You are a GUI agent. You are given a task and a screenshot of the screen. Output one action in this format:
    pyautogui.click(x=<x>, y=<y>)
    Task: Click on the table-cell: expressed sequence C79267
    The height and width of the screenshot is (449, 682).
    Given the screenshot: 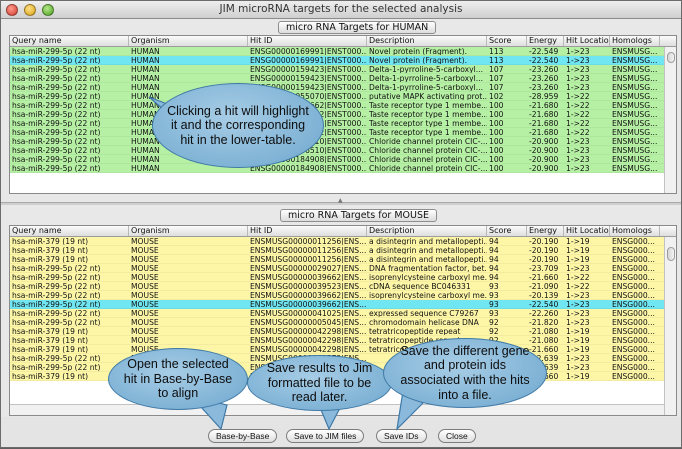 What is the action you would take?
    pyautogui.click(x=424, y=313)
    